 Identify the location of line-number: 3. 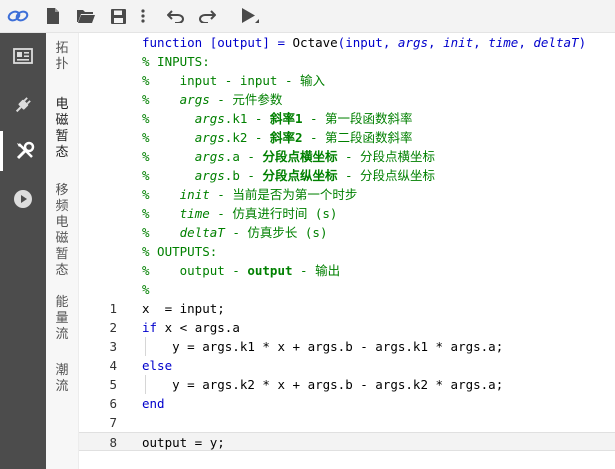
(113, 346).